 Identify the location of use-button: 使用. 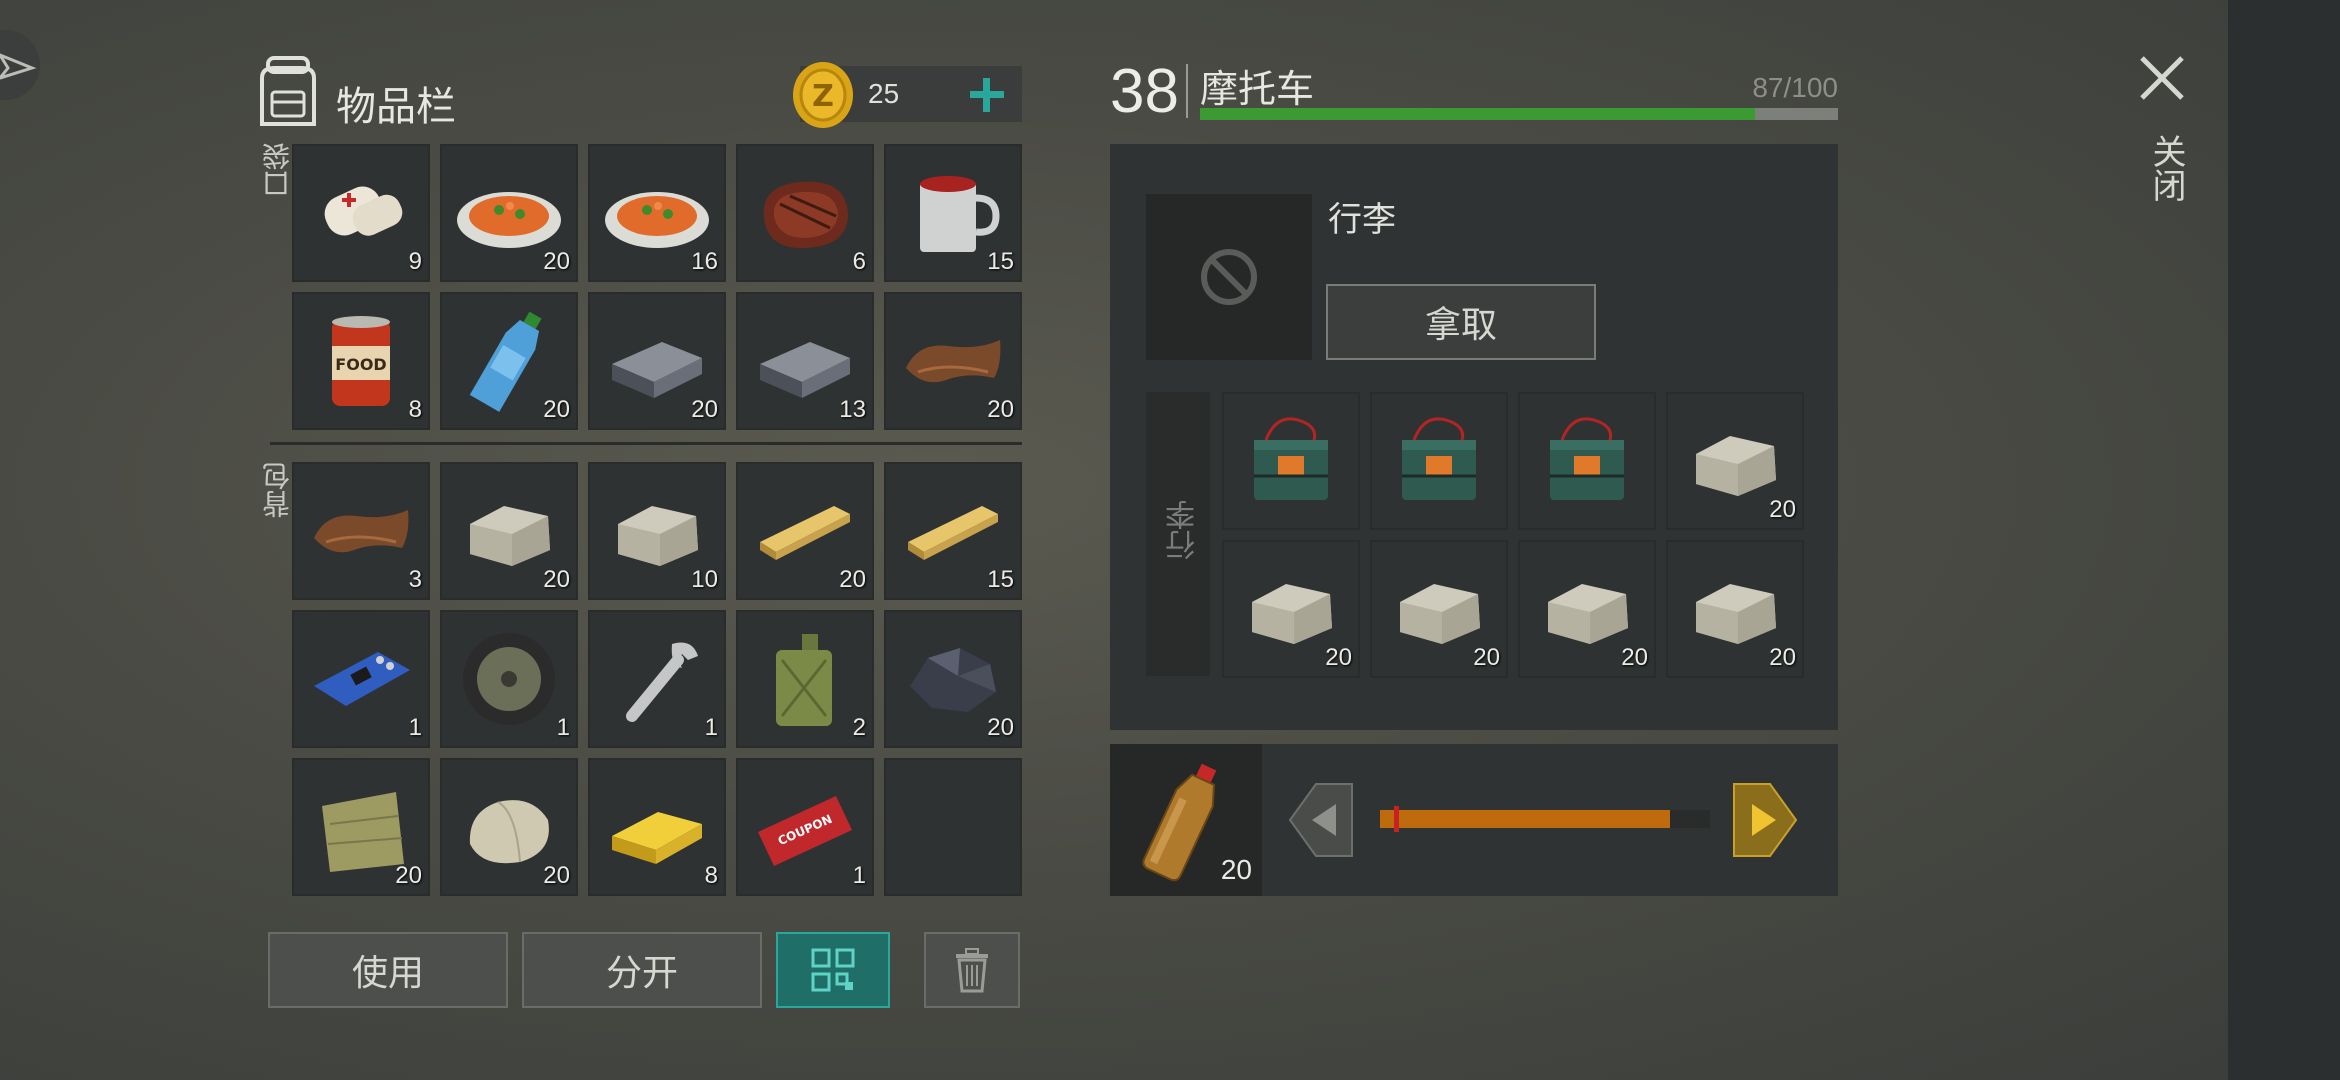
(388, 970).